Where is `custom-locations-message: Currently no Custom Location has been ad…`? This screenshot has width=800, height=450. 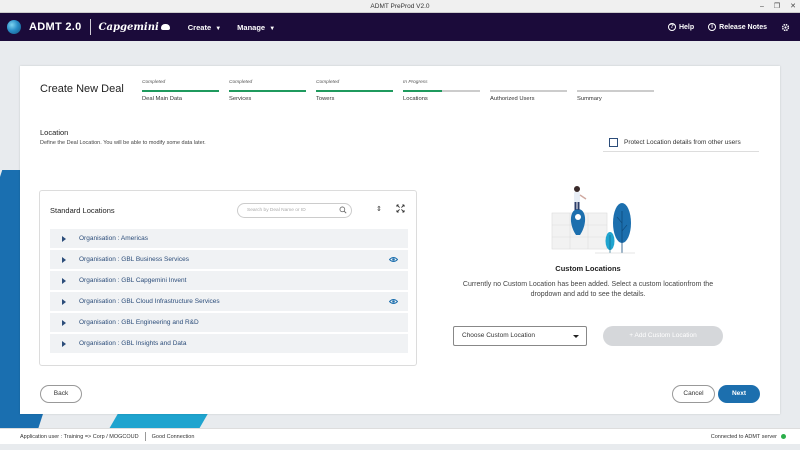 custom-locations-message: Currently no Custom Location has been ad… is located at coordinates (588, 289).